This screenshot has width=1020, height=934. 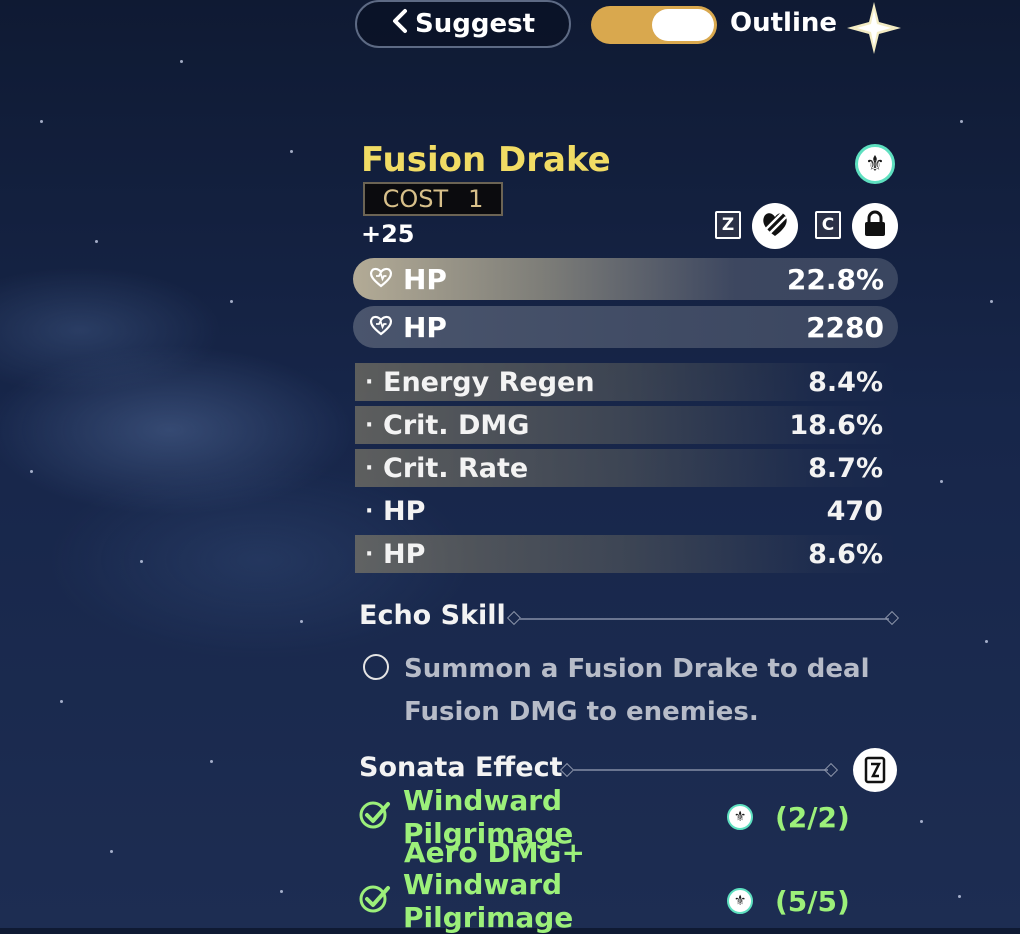 I want to click on sparkle-badge-icon, so click(x=874, y=28).